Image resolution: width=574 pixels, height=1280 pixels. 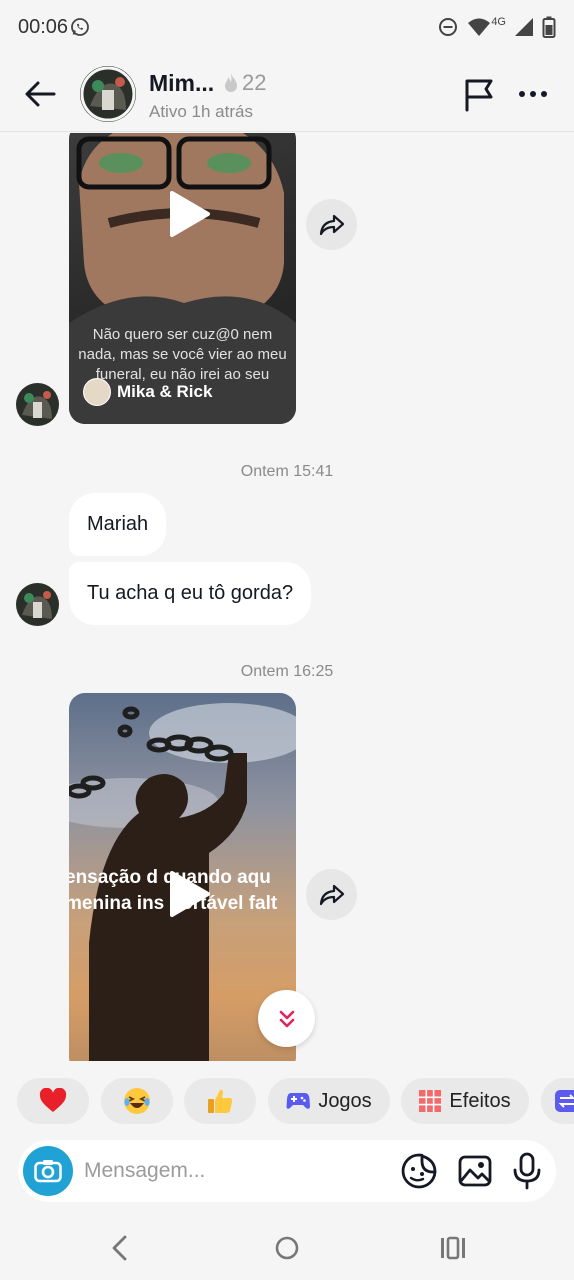 I want to click on signal-icon, so click(x=524, y=27).